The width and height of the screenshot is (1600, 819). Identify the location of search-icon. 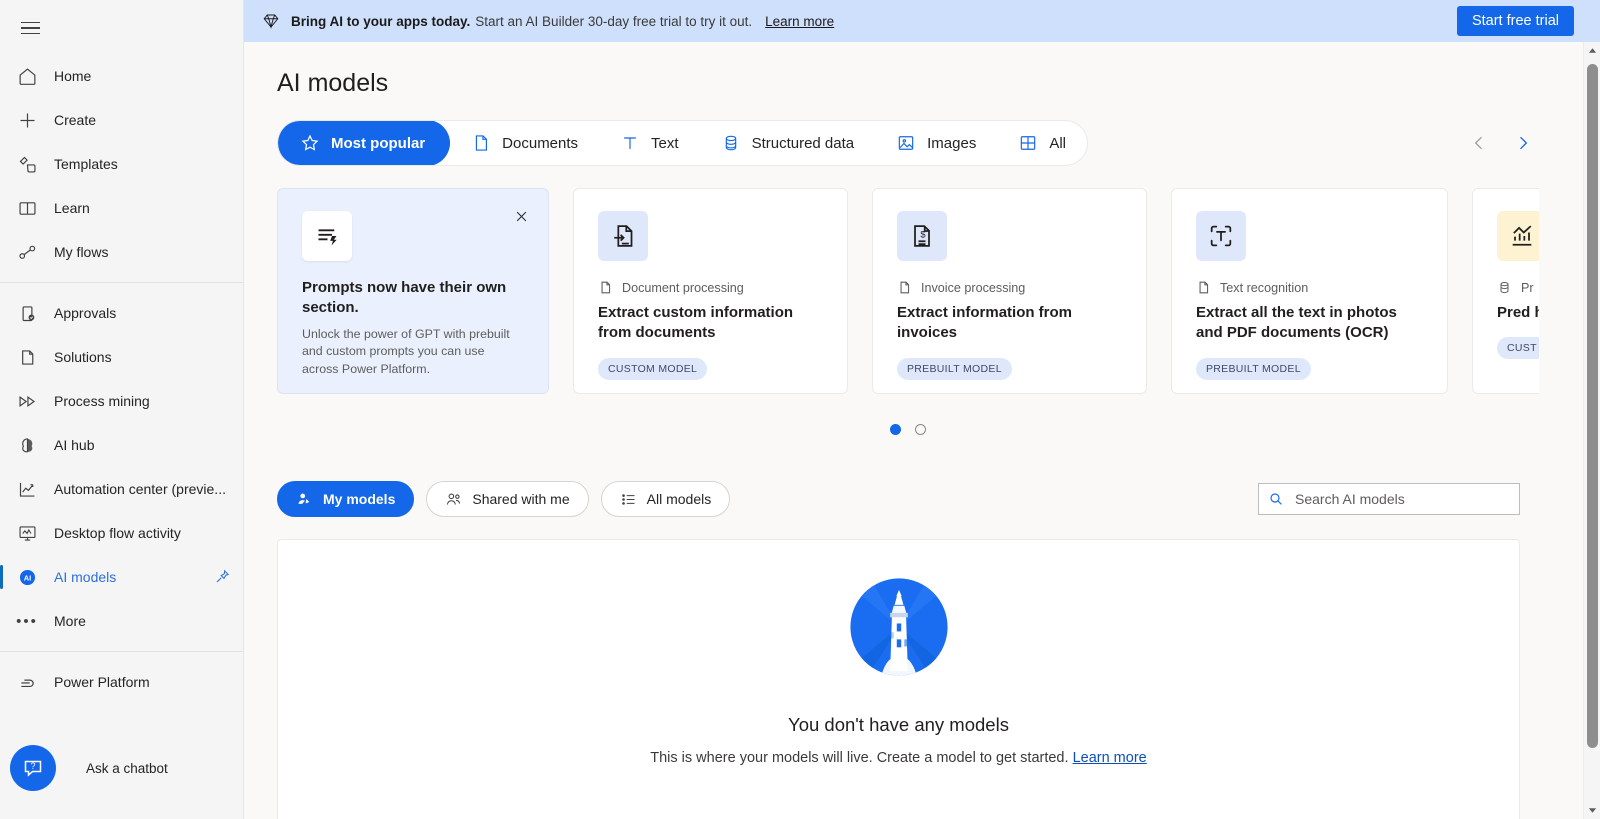
(1276, 499).